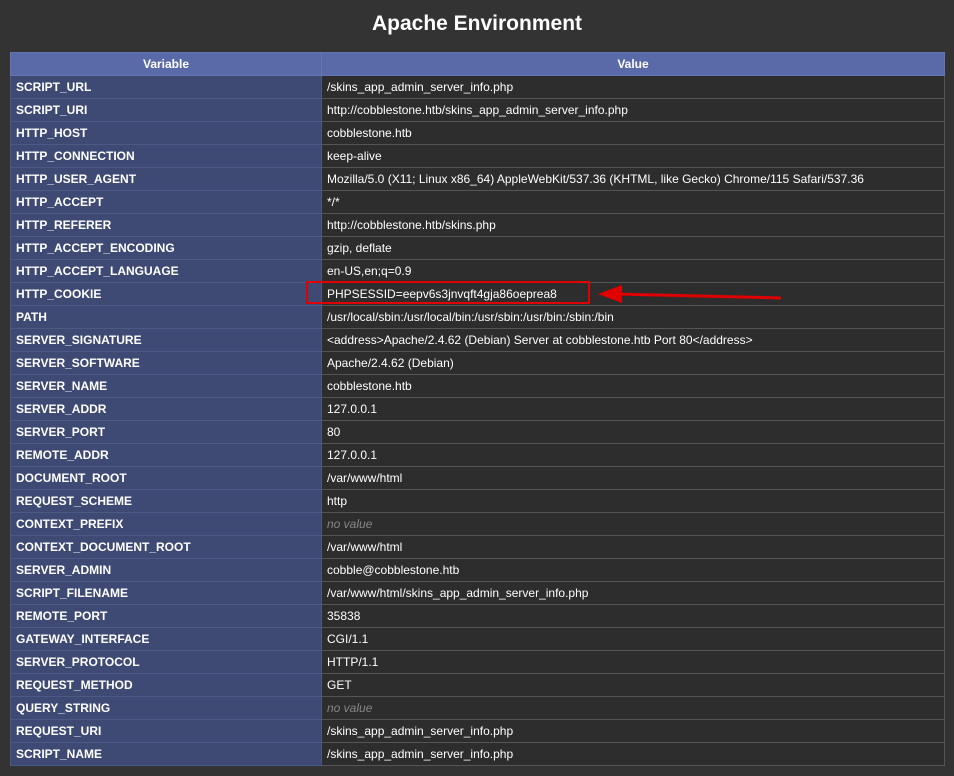  I want to click on table-row: REQUEST_METHOD GET, so click(477, 685).